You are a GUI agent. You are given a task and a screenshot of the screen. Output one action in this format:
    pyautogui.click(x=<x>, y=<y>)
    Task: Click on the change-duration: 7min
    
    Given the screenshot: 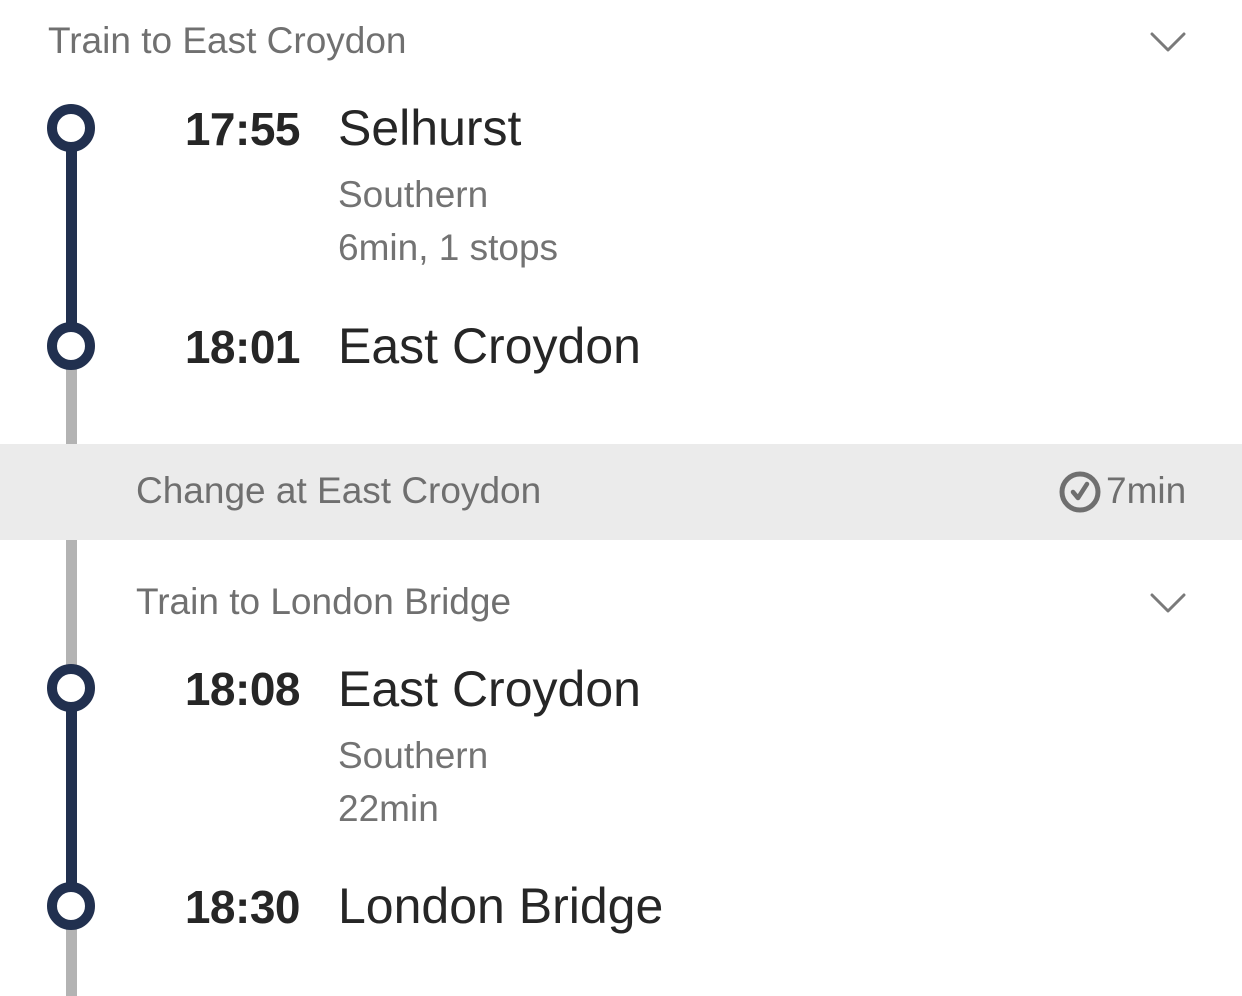 What is the action you would take?
    pyautogui.click(x=1146, y=490)
    